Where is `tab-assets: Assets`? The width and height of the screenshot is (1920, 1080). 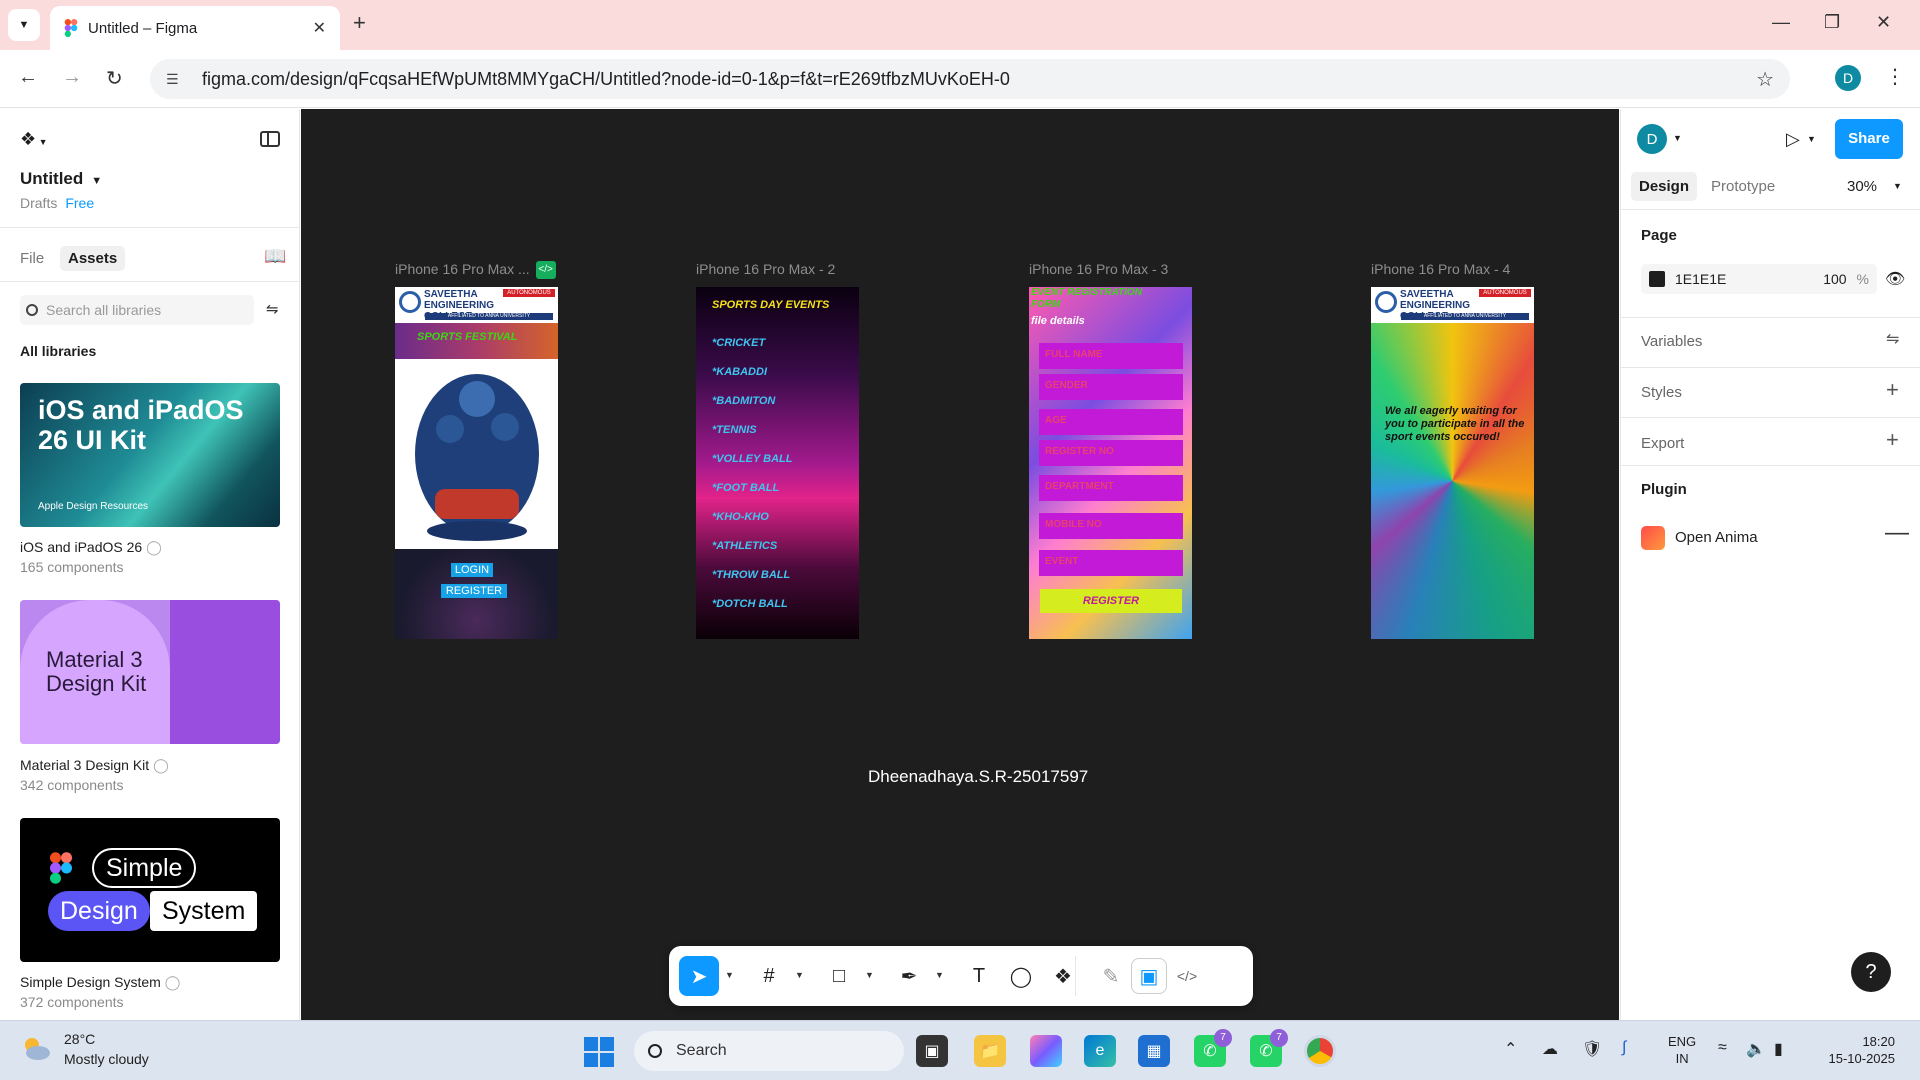
tab-assets: Assets is located at coordinates (93, 258).